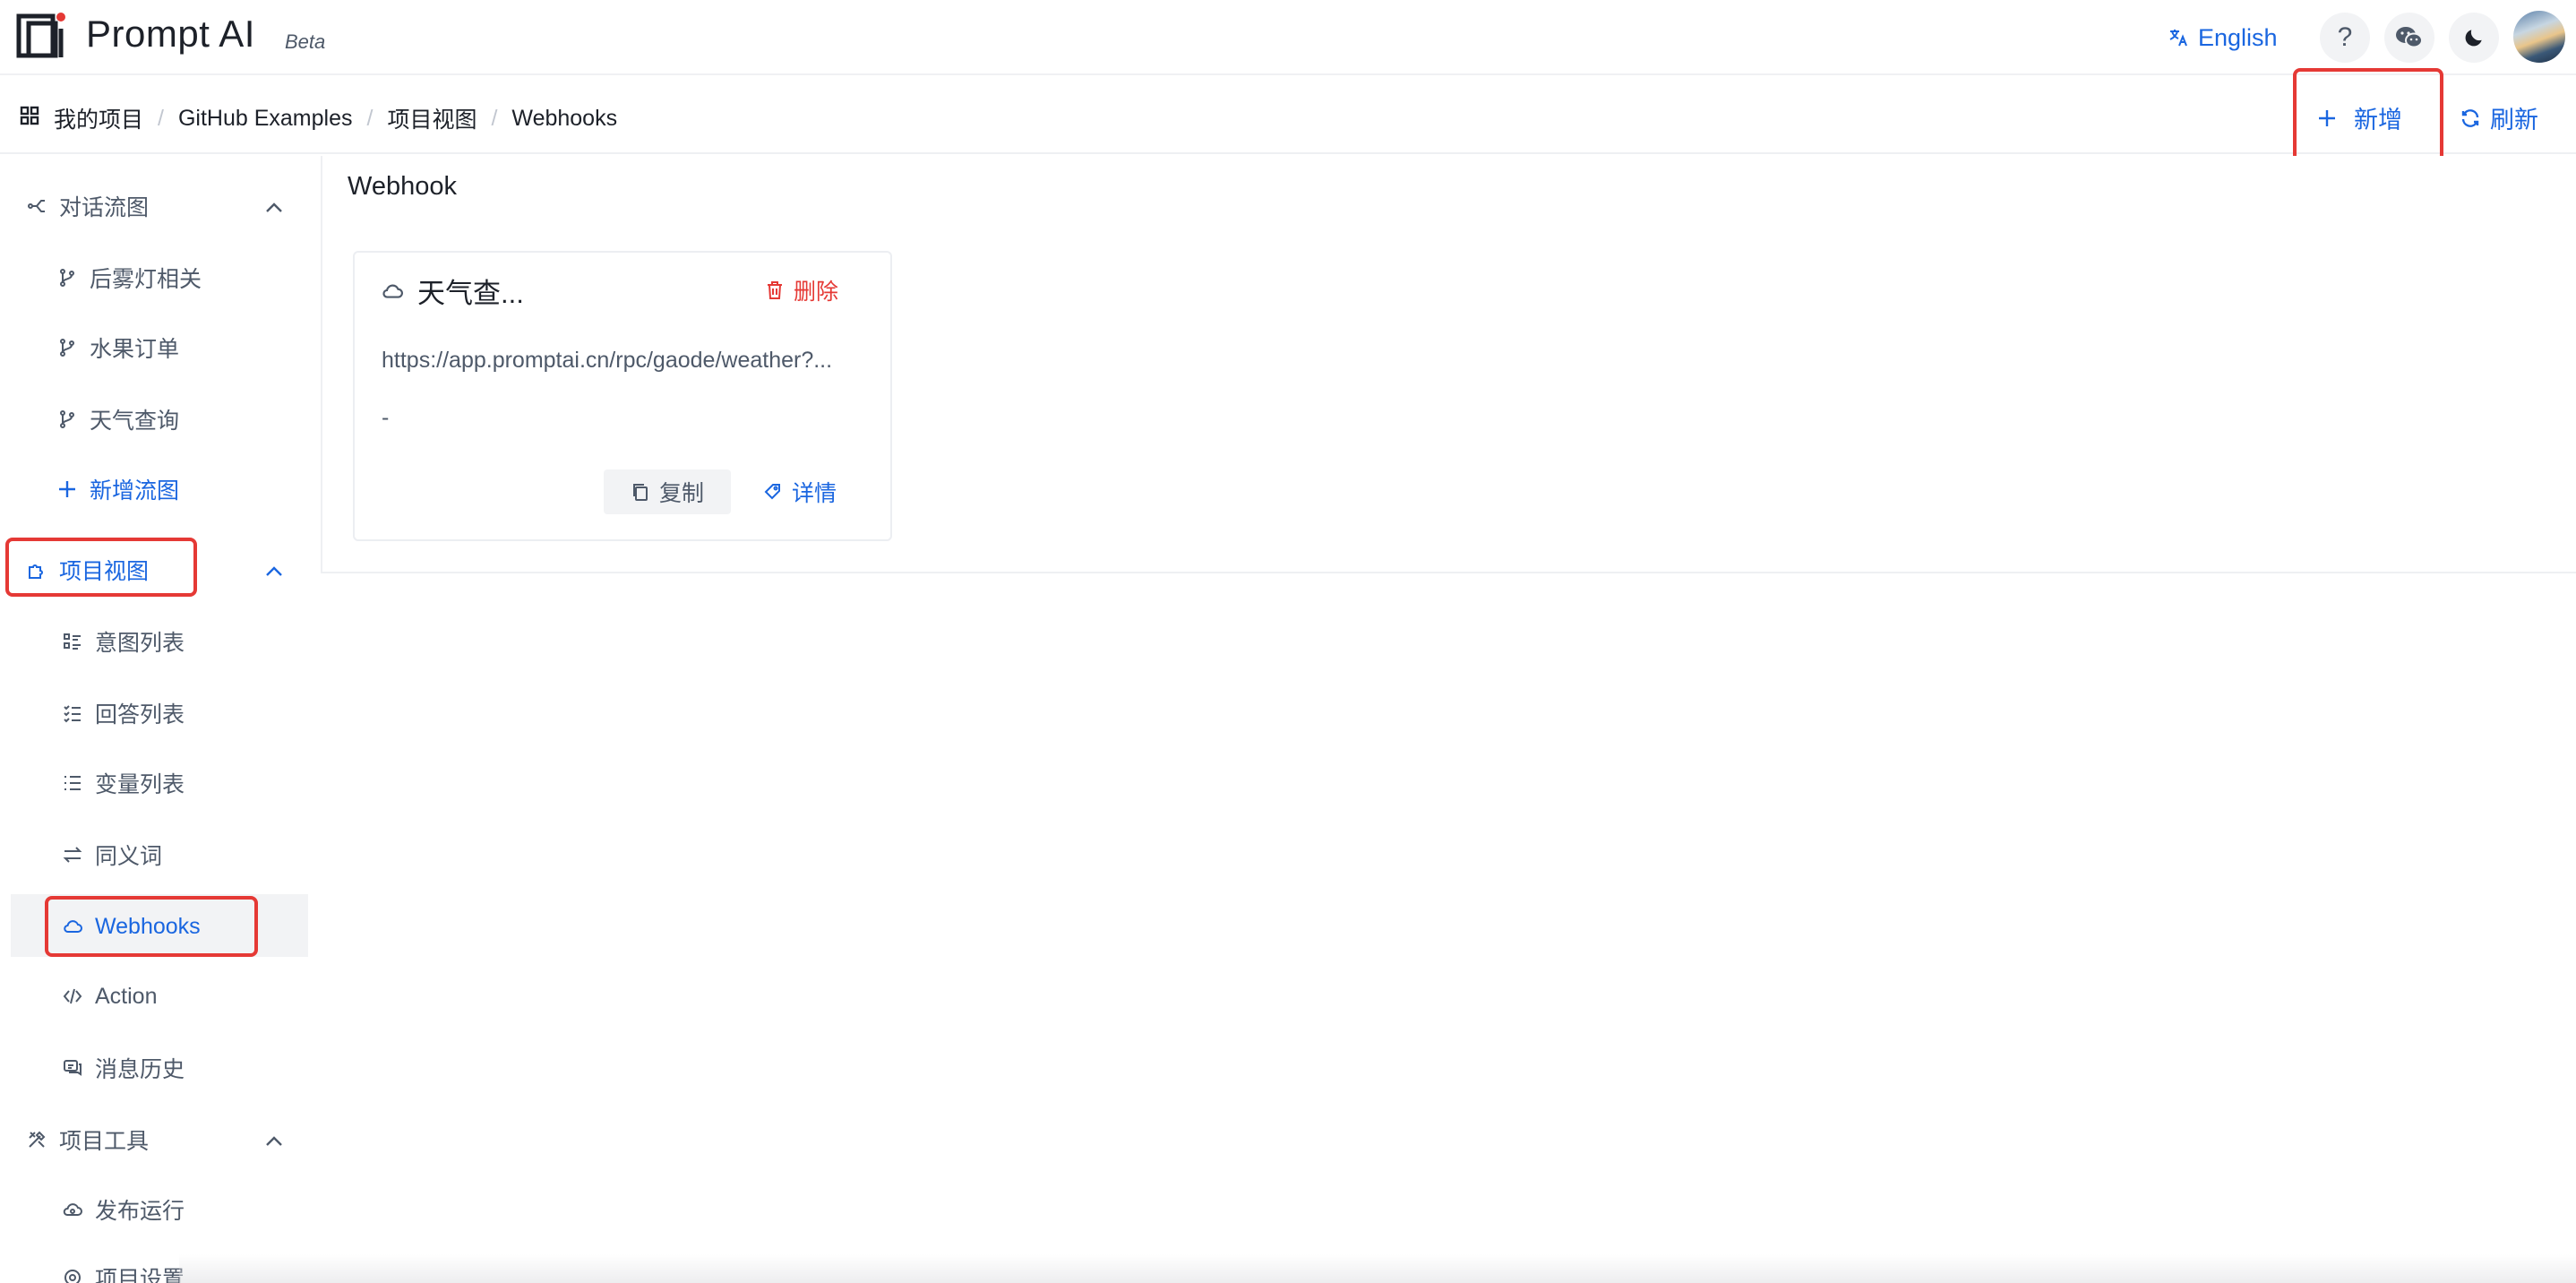  I want to click on help-icon: ?, so click(2345, 37).